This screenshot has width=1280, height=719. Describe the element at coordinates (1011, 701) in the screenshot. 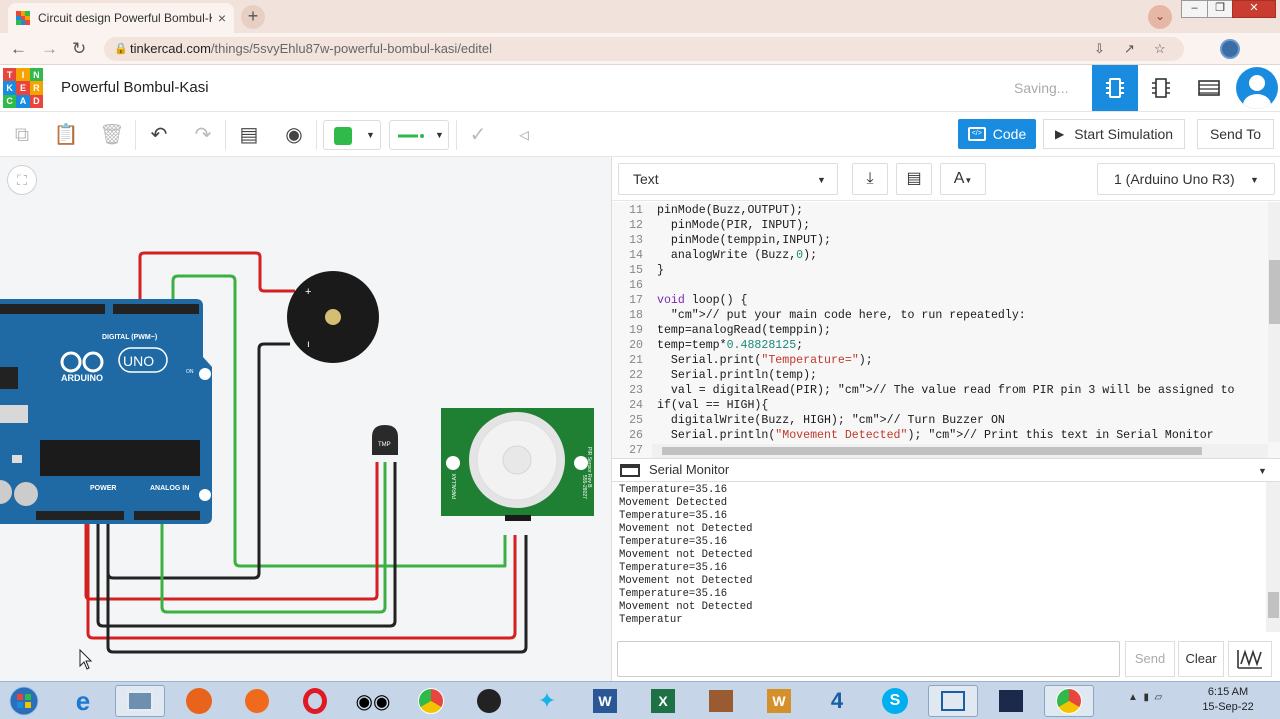

I see `taskbar-photo-icon` at that location.